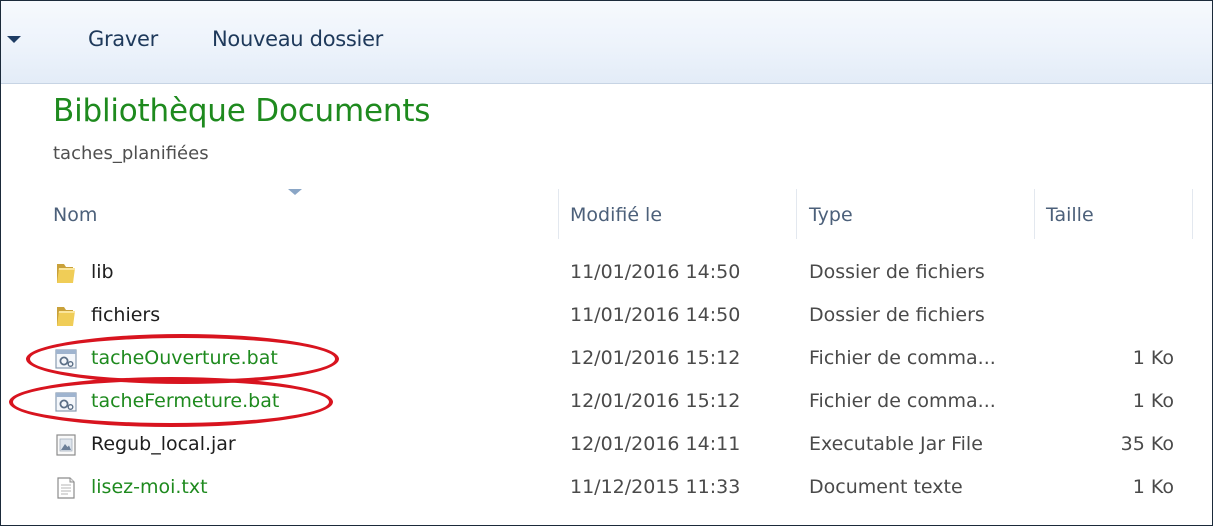 This screenshot has height=528, width=1215. Describe the element at coordinates (102, 272) in the screenshot. I see `file-name: lib` at that location.